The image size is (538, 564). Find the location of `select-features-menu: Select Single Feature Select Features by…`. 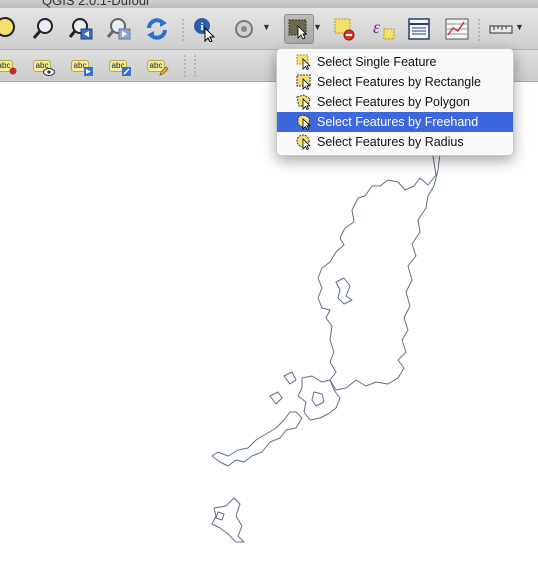

select-features-menu: Select Single Feature Select Features by… is located at coordinates (395, 102).